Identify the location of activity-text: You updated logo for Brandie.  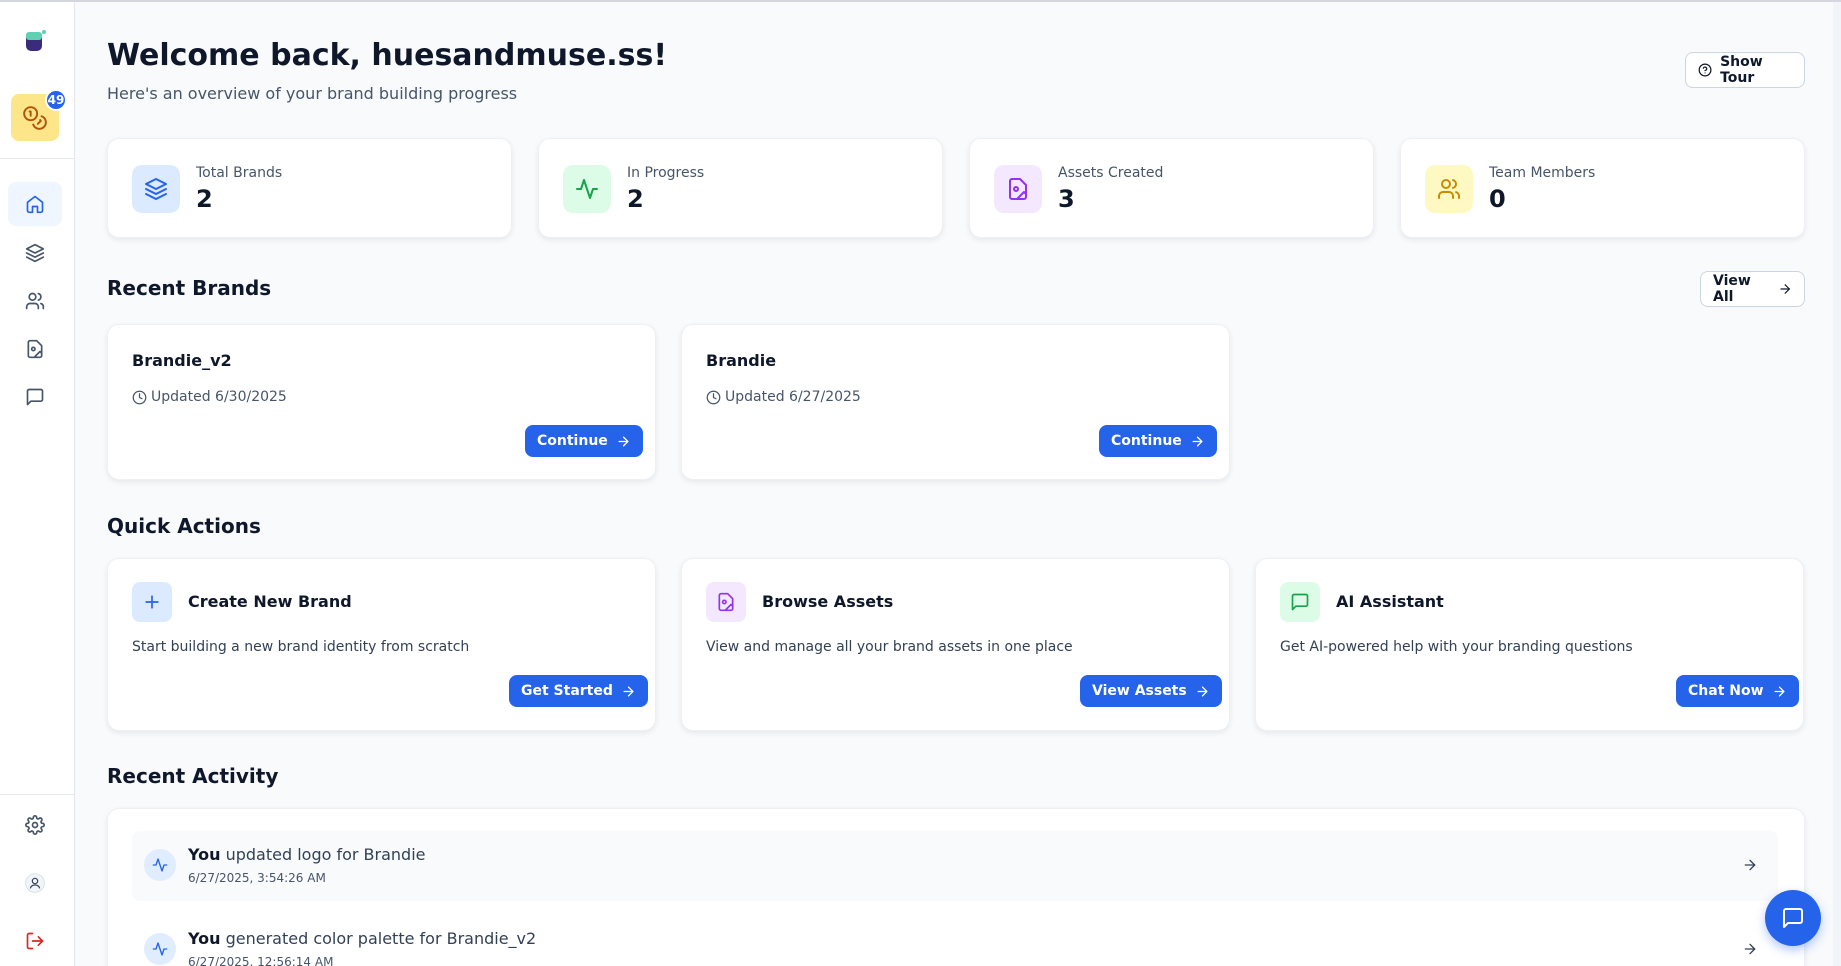
(307, 854).